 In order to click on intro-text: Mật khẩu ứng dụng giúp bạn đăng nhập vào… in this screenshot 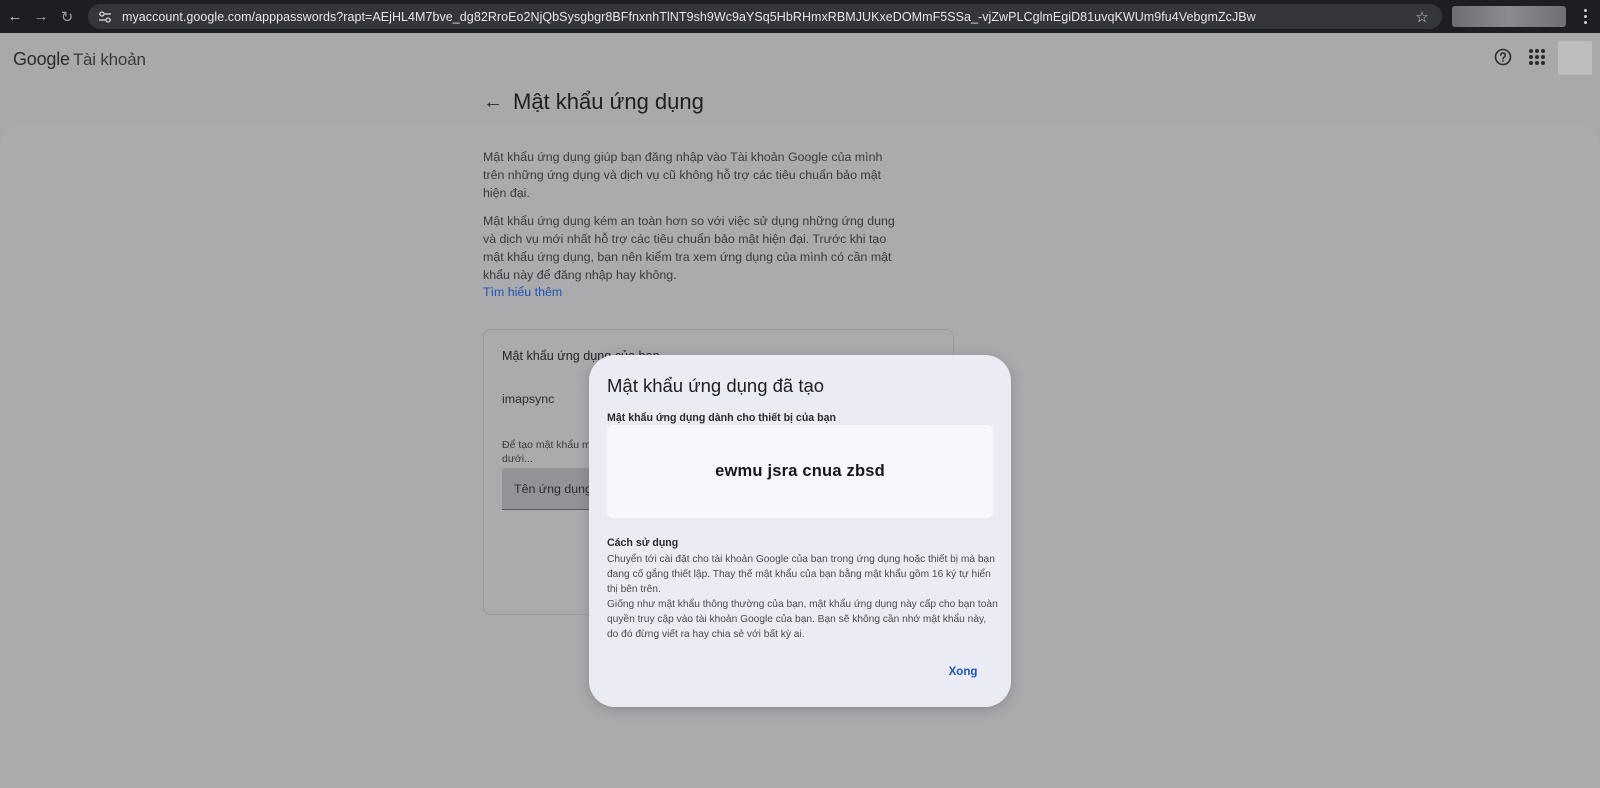, I will do `click(683, 175)`.